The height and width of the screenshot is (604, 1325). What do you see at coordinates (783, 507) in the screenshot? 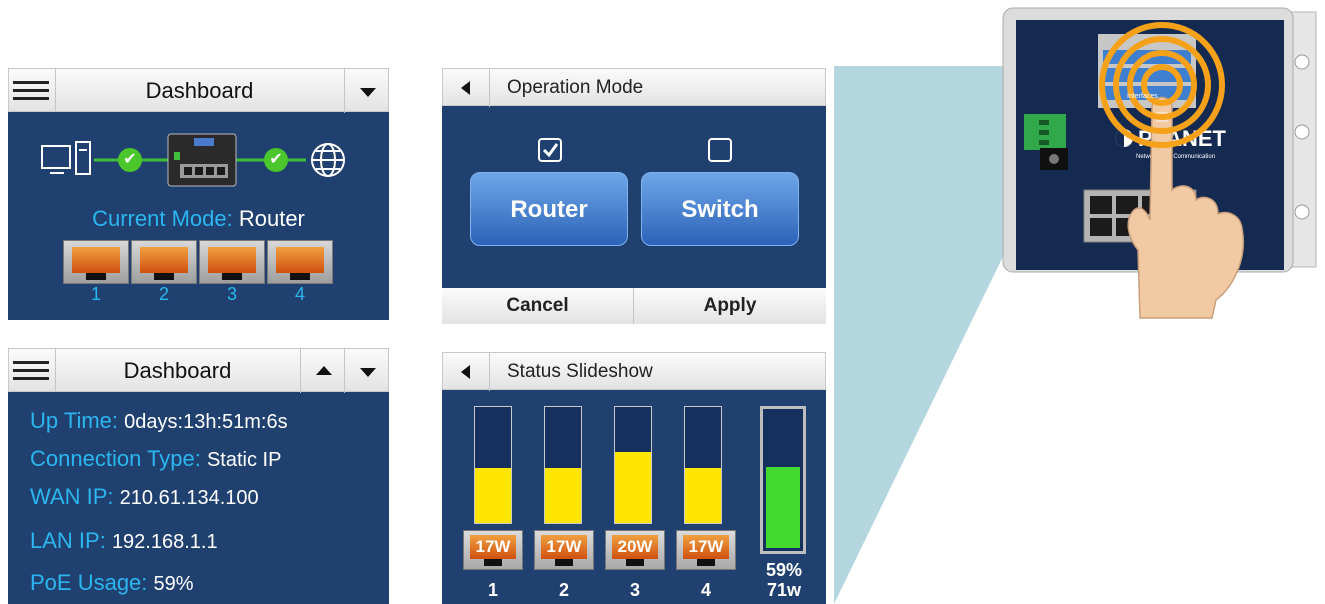
I see `total-poe-fill` at bounding box center [783, 507].